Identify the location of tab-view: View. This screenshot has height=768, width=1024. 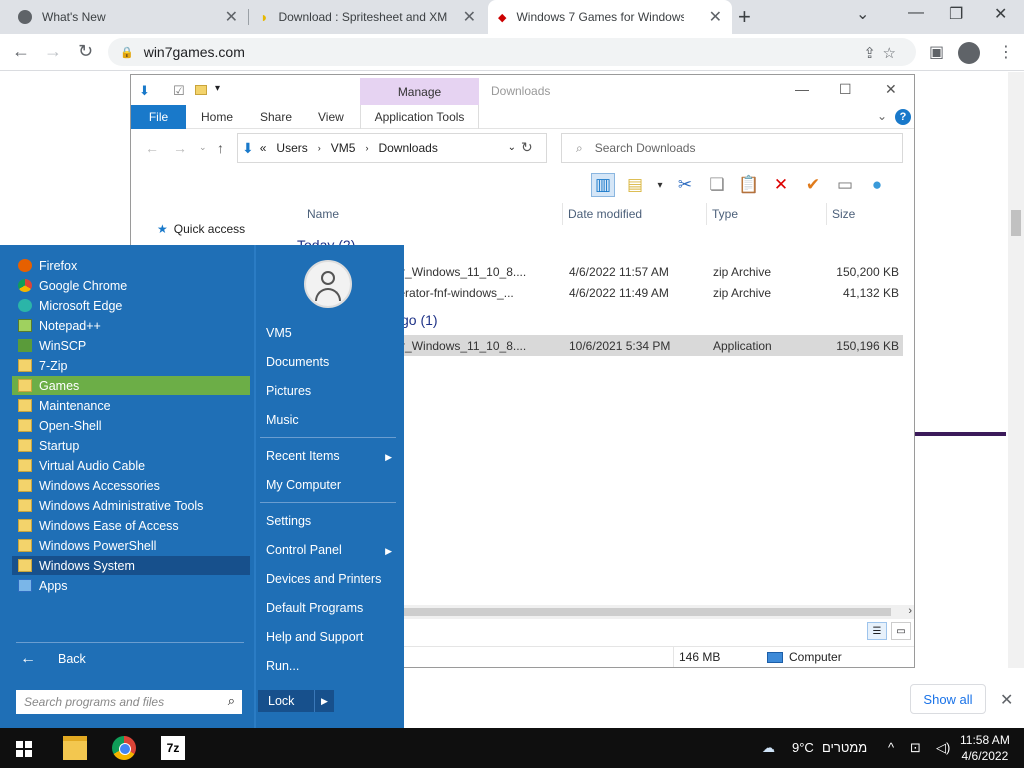
(331, 117).